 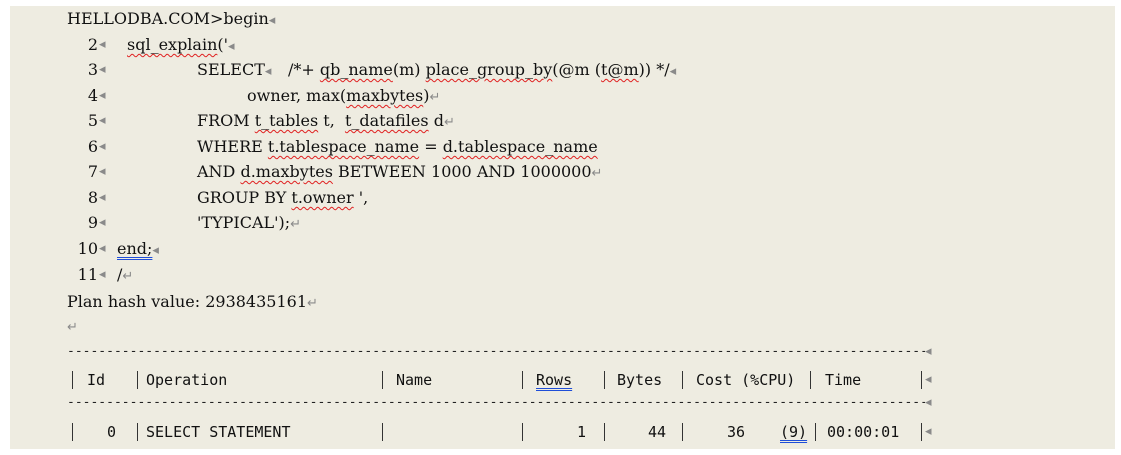 I want to click on row0-time: 00:00:01, so click(x=863, y=432).